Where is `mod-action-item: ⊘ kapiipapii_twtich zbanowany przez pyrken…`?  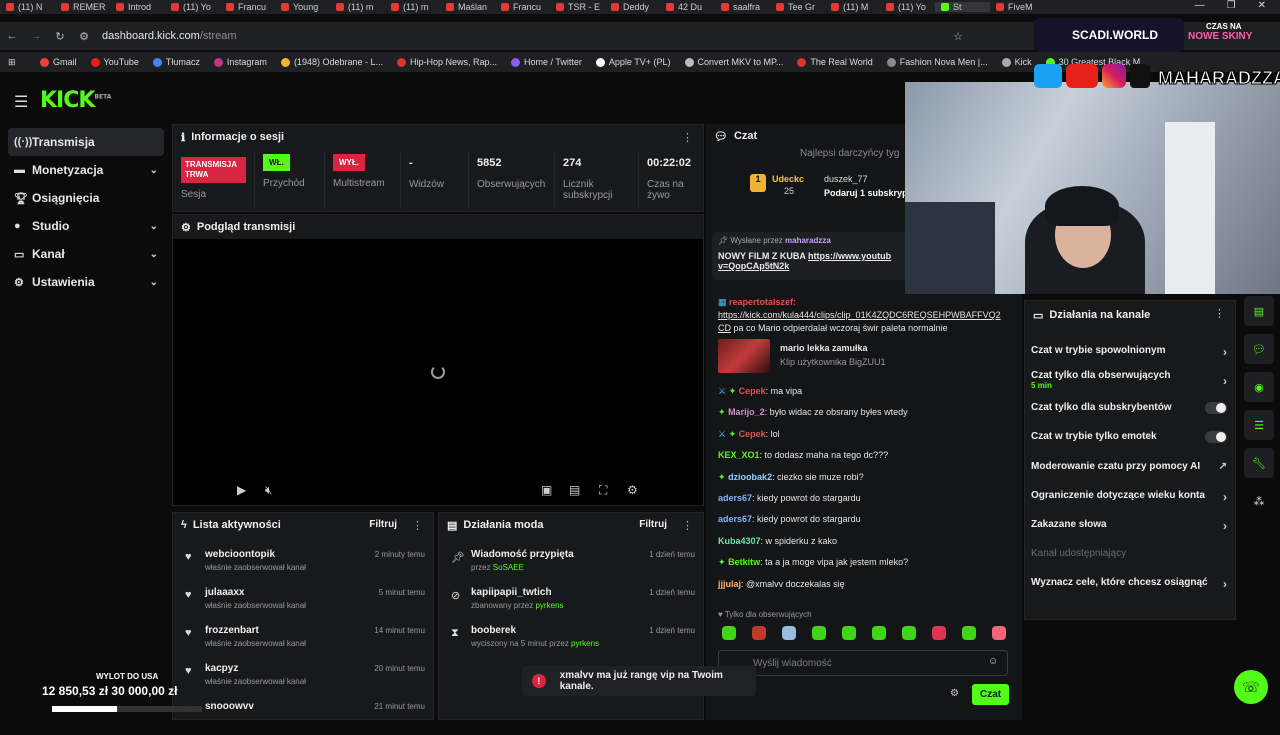
mod-action-item: ⊘ kapiipapii_twtich zbanowany przez pyrken… is located at coordinates (571, 602).